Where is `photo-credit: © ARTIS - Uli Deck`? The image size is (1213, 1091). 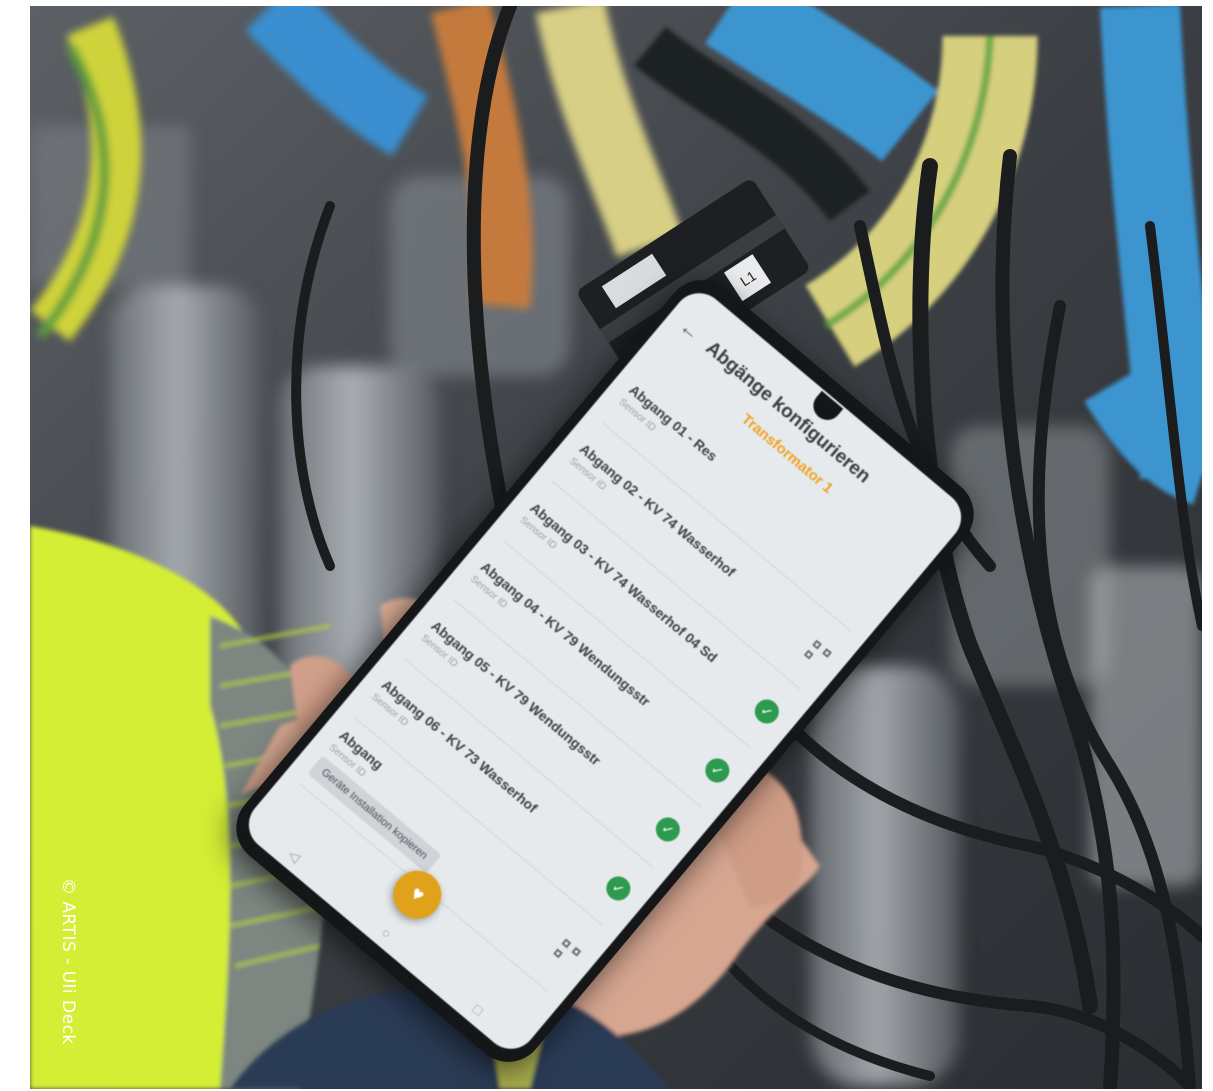 photo-credit: © ARTIS - Uli Deck is located at coordinates (68, 961).